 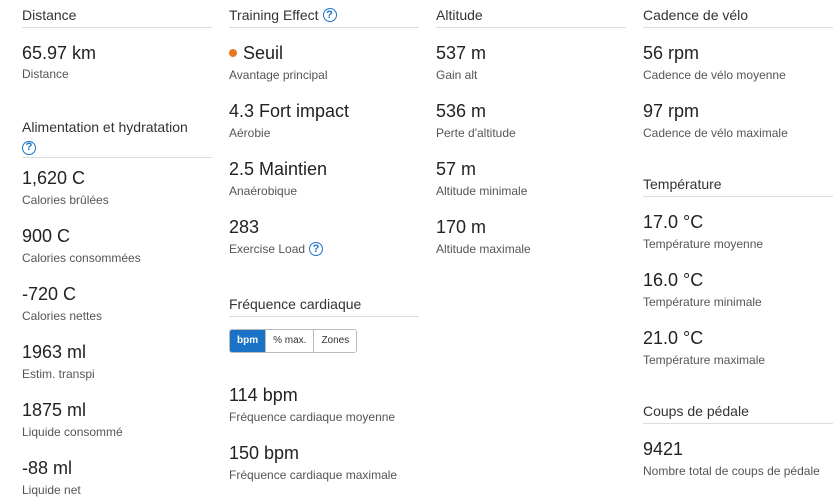 What do you see at coordinates (673, 280) in the screenshot?
I see `stat-value: 16.0 °C` at bounding box center [673, 280].